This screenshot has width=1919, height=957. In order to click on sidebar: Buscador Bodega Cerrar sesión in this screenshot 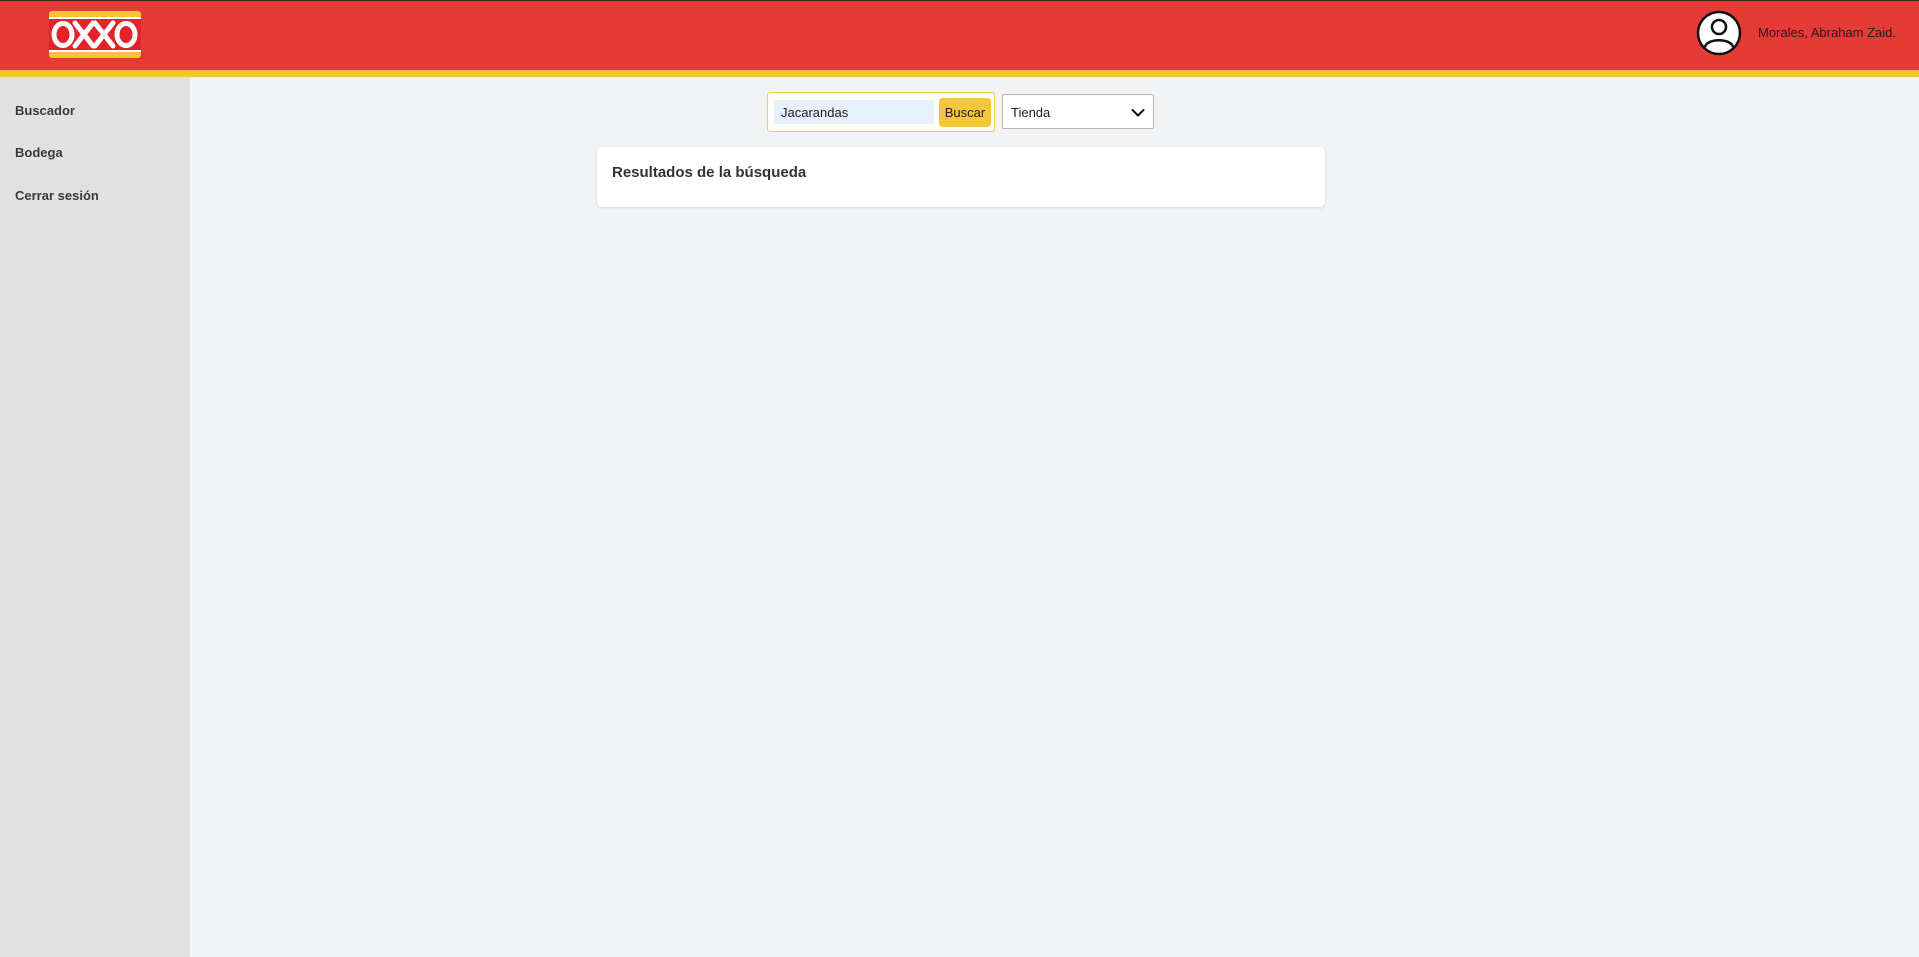, I will do `click(95, 517)`.